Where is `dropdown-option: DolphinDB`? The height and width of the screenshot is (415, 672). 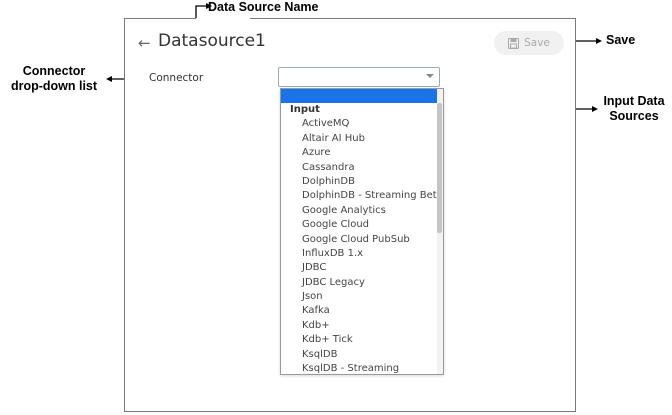 dropdown-option: DolphinDB is located at coordinates (360, 182).